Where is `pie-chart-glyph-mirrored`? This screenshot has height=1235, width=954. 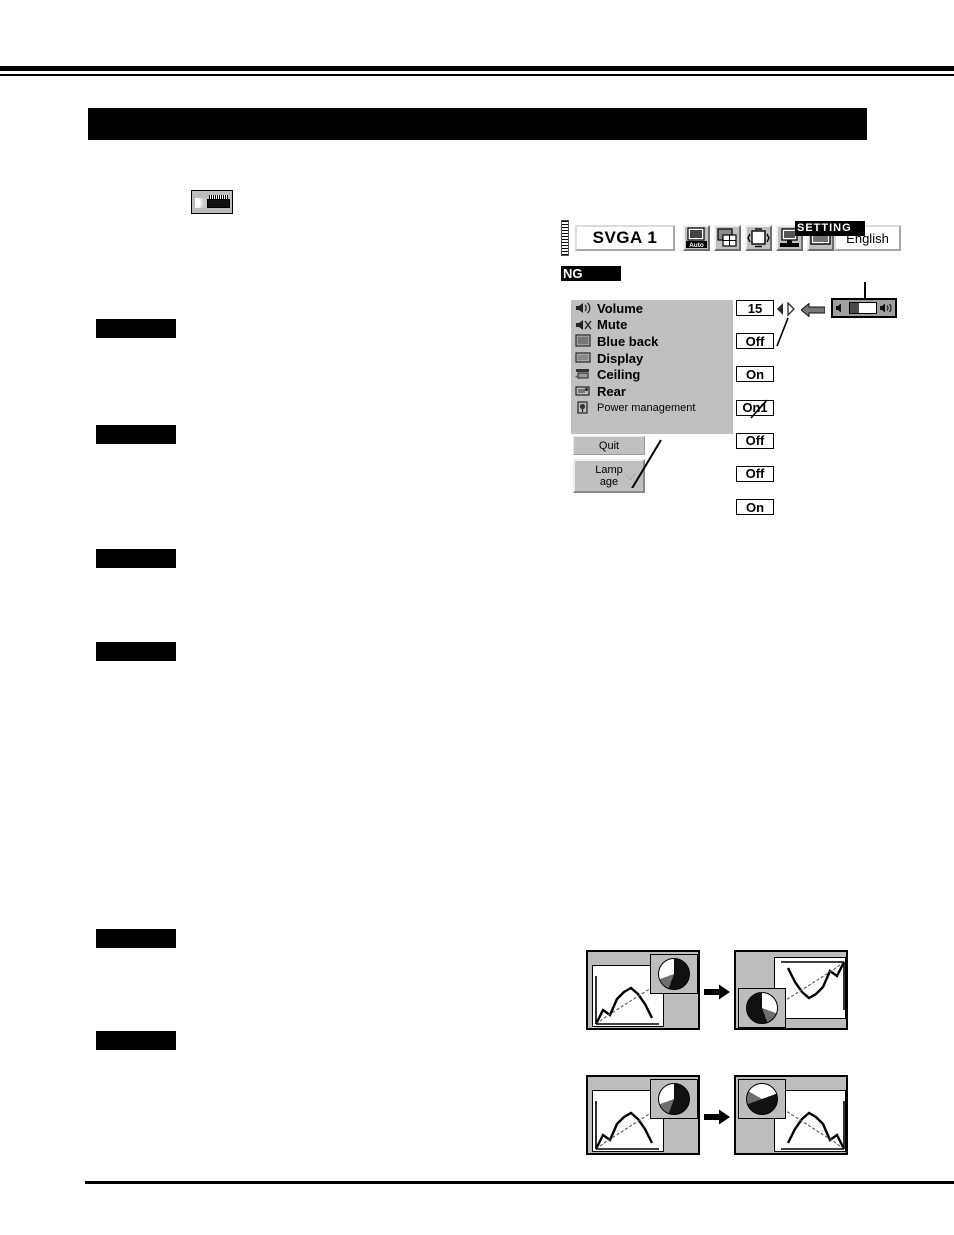
pie-chart-glyph-mirrored is located at coordinates (762, 1099).